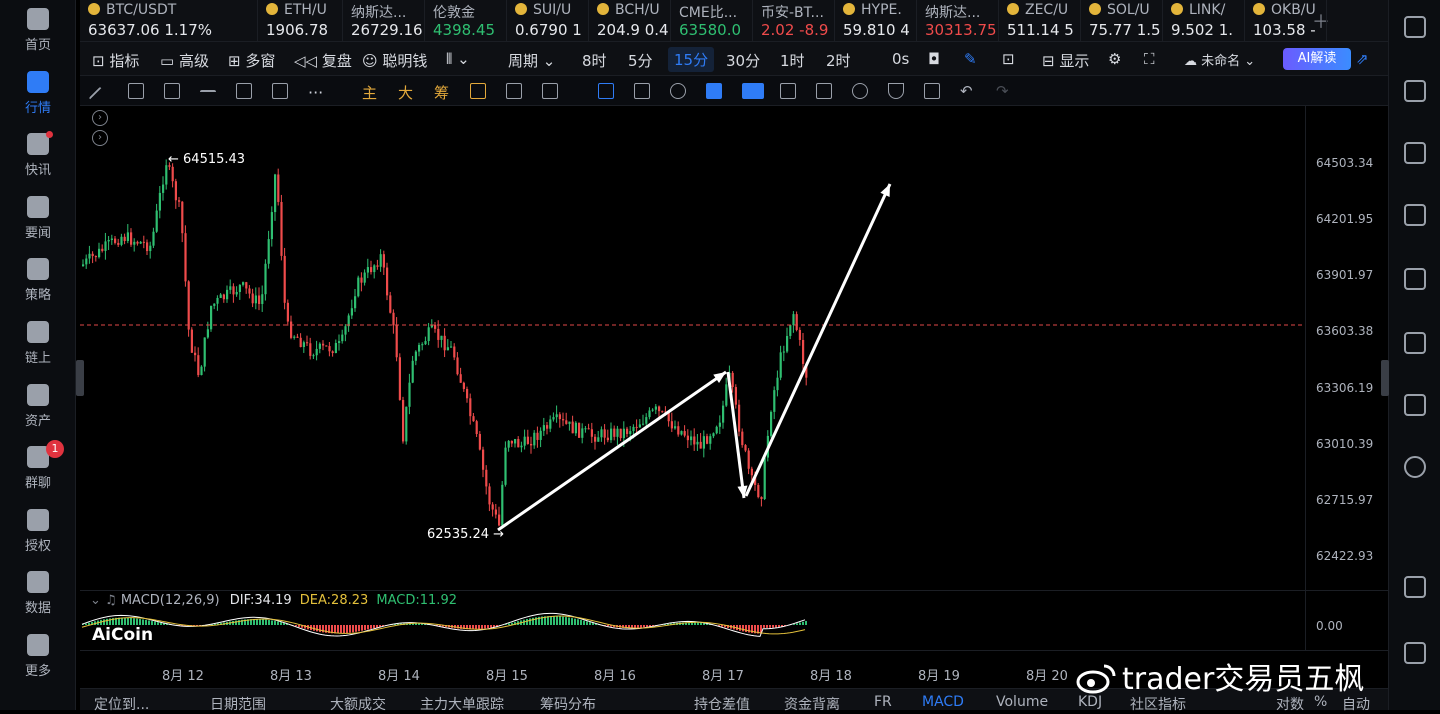 The image size is (1440, 714). I want to click on gauge-icon, so click(478, 91).